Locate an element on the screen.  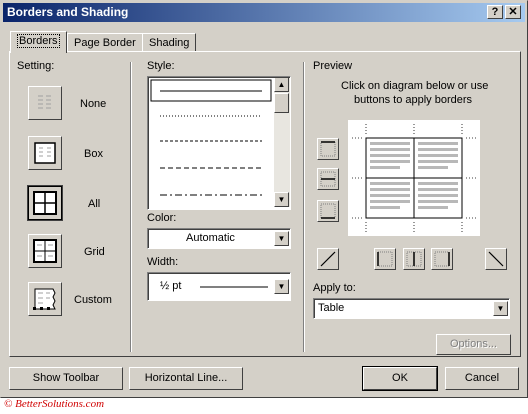
title-bar: Borders and Shading ? ✕ is located at coordinates (264, 12).